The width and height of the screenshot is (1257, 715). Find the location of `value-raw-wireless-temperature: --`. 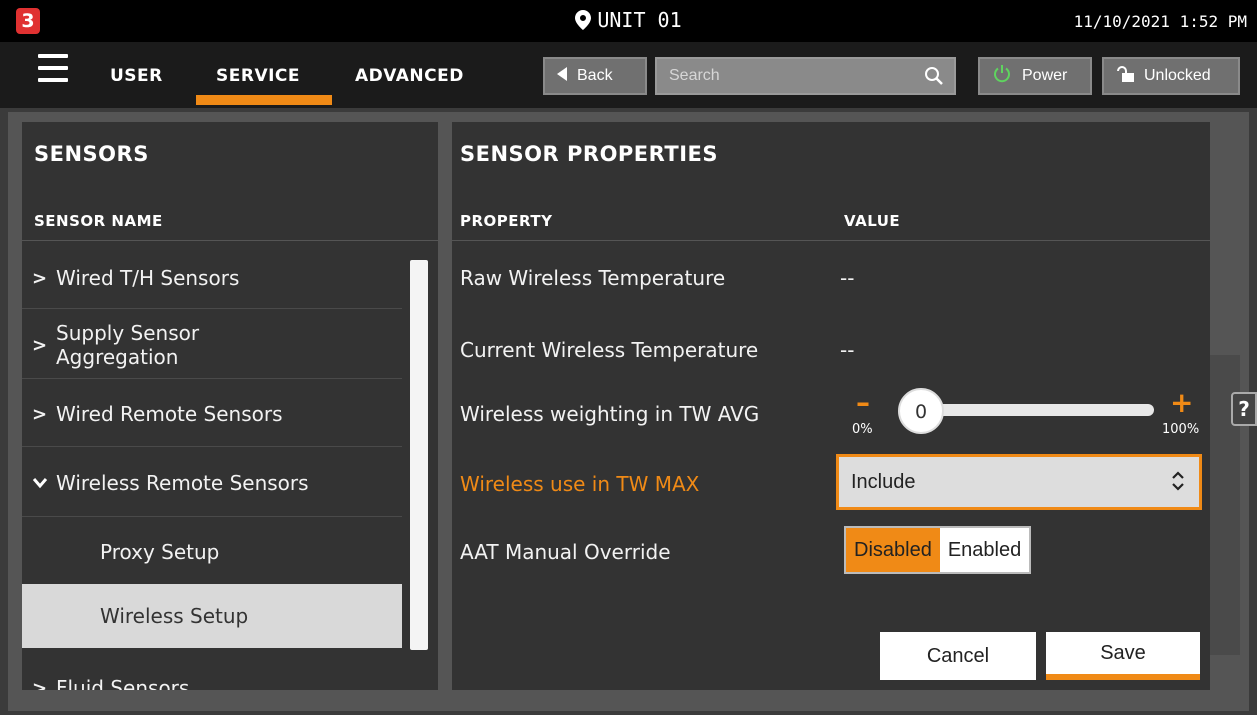

value-raw-wireless-temperature: -- is located at coordinates (847, 278).